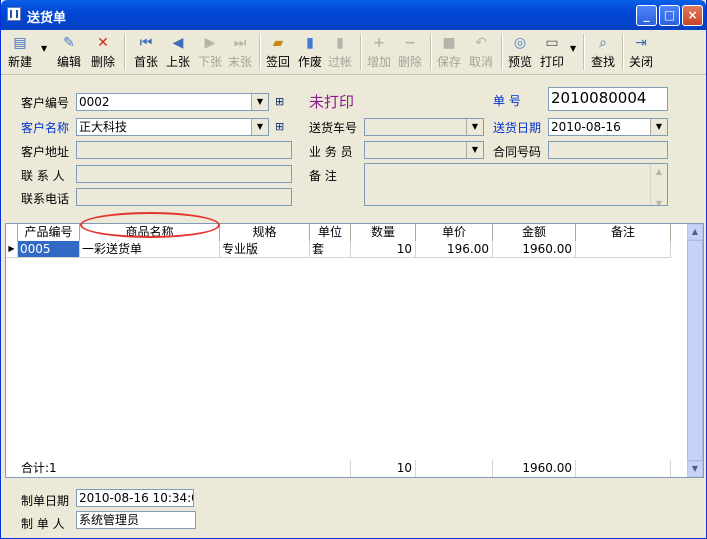  What do you see at coordinates (695, 469) in the screenshot?
I see `scroll-down-icon: ▼` at bounding box center [695, 469].